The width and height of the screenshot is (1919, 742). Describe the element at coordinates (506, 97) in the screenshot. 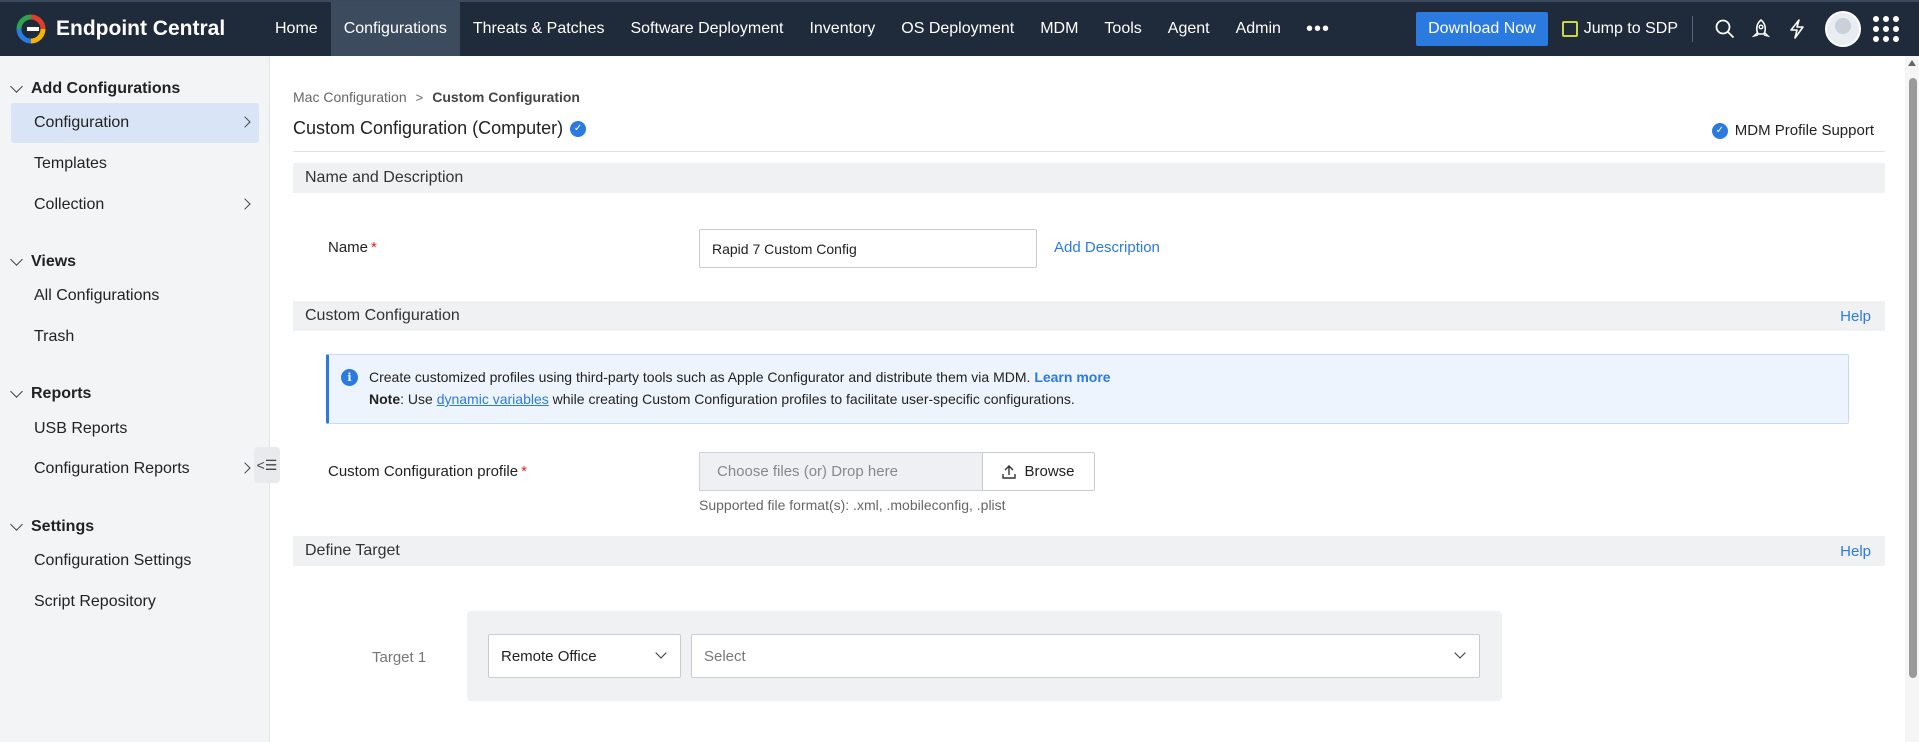

I see `breadcrumb-current: Custom Configuration` at that location.